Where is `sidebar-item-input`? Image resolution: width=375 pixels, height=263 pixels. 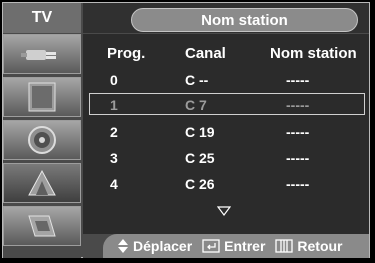
sidebar-item-input is located at coordinates (42, 54).